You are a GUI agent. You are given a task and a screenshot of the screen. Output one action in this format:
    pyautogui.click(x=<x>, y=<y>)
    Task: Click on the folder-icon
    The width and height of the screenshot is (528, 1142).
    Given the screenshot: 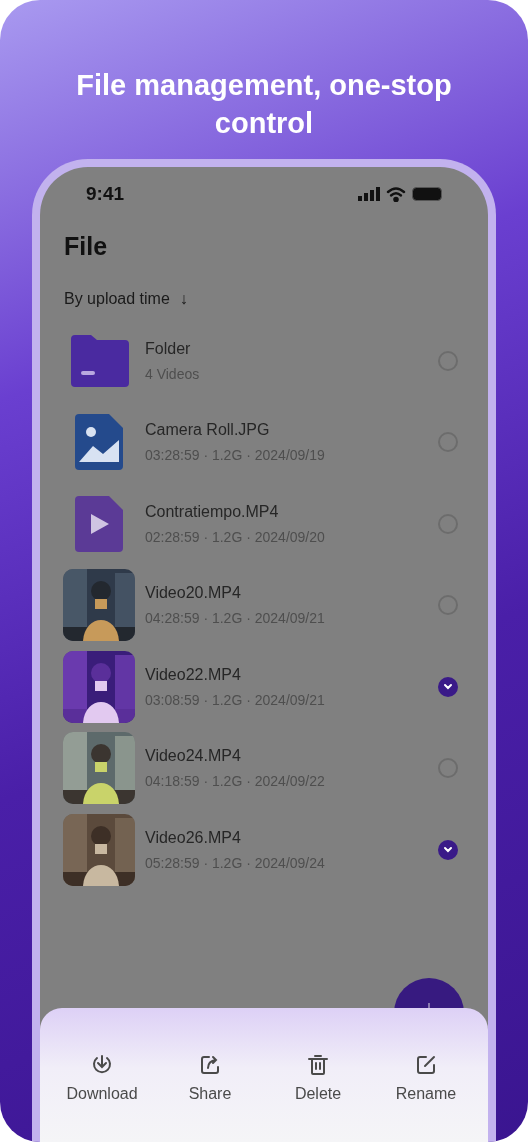 What is the action you would take?
    pyautogui.click(x=99, y=360)
    